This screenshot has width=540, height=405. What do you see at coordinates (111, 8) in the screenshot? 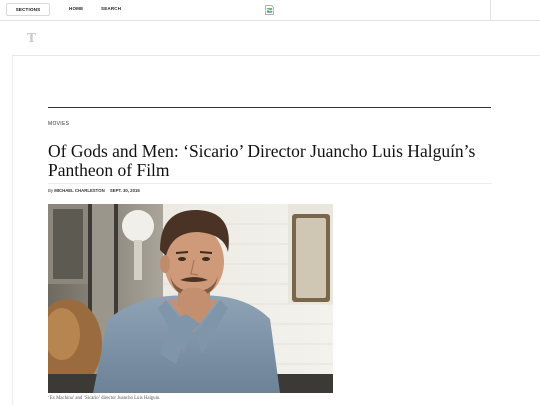
I see `search-link: SEARCH` at bounding box center [111, 8].